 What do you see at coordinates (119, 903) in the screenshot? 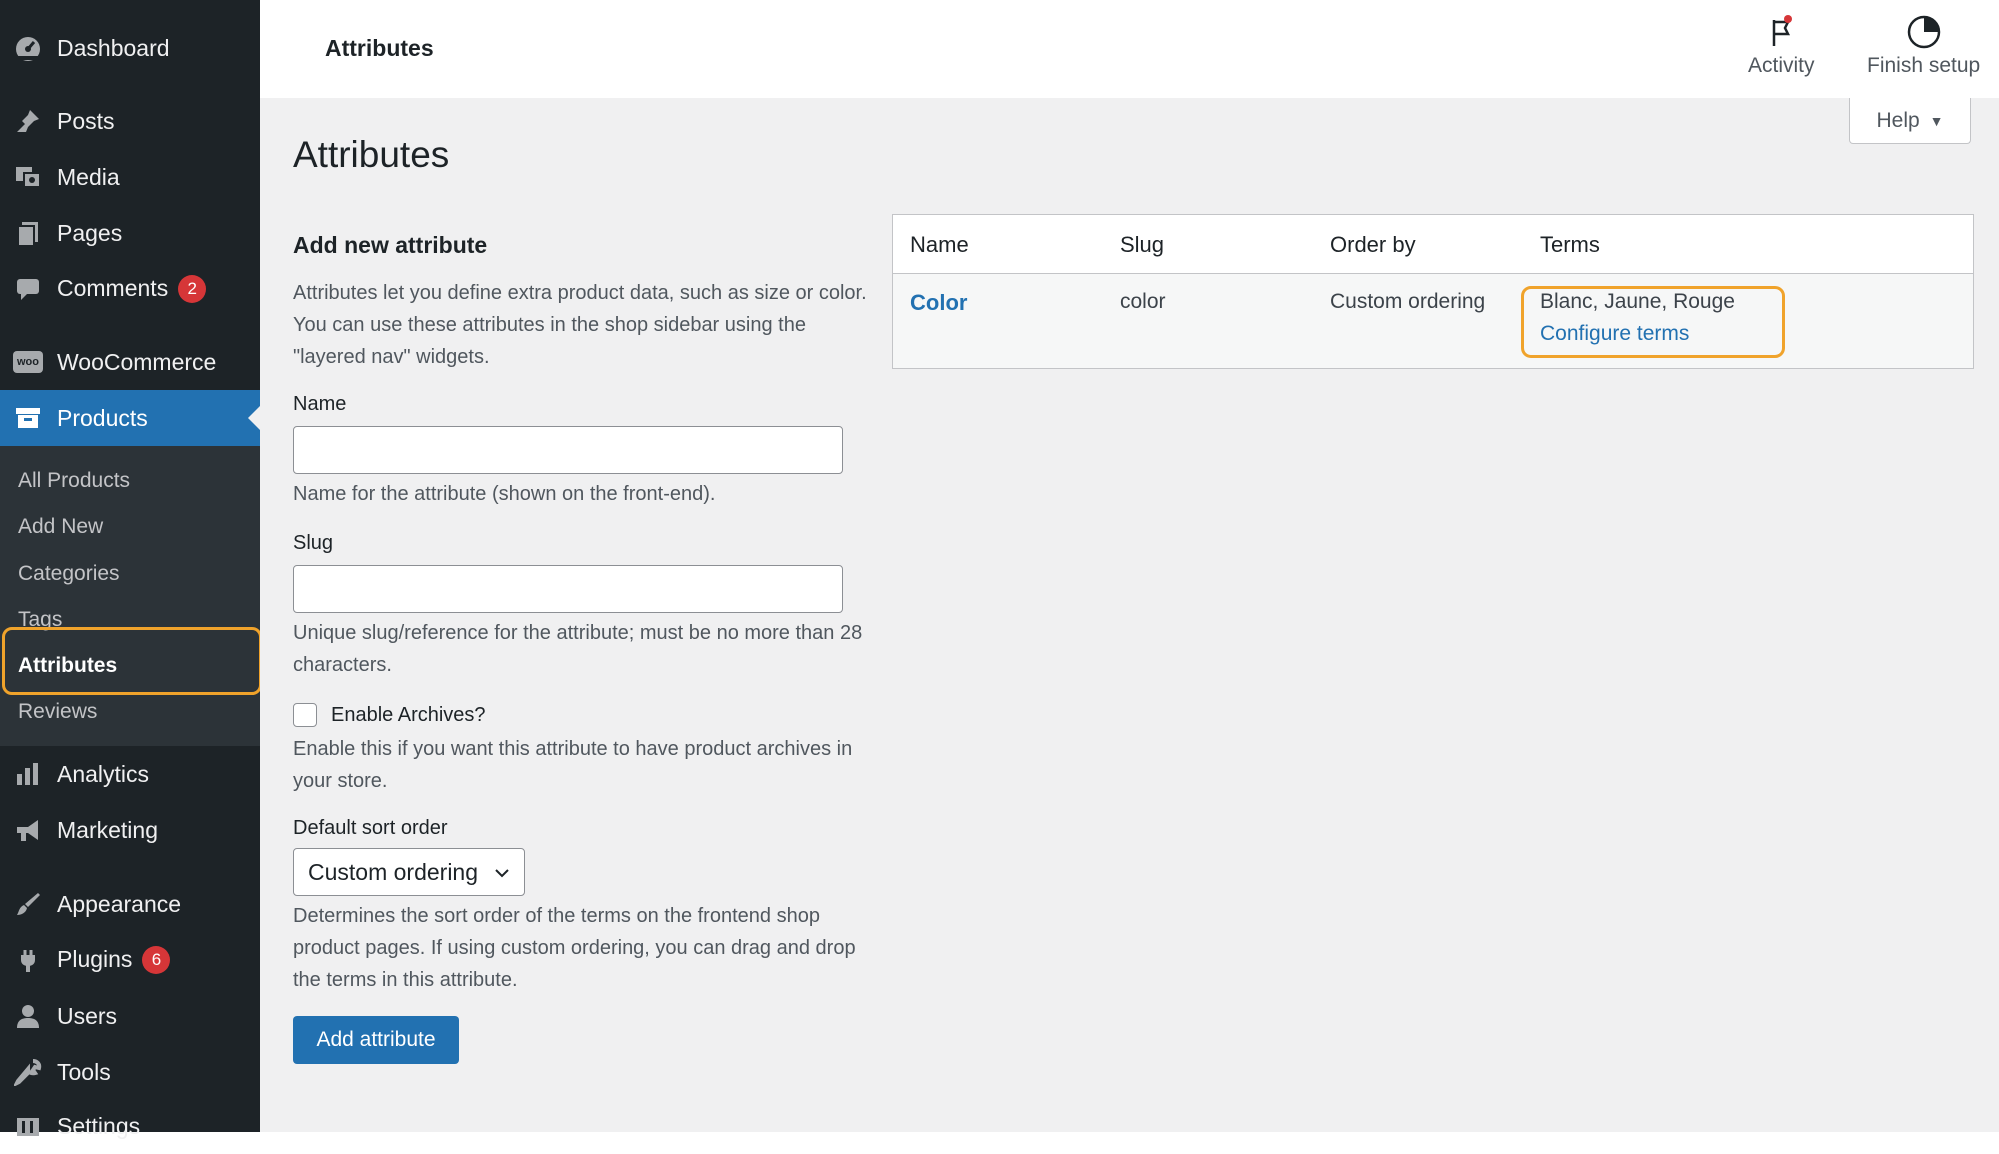
I see `sidebar-item-label: Appearance` at bounding box center [119, 903].